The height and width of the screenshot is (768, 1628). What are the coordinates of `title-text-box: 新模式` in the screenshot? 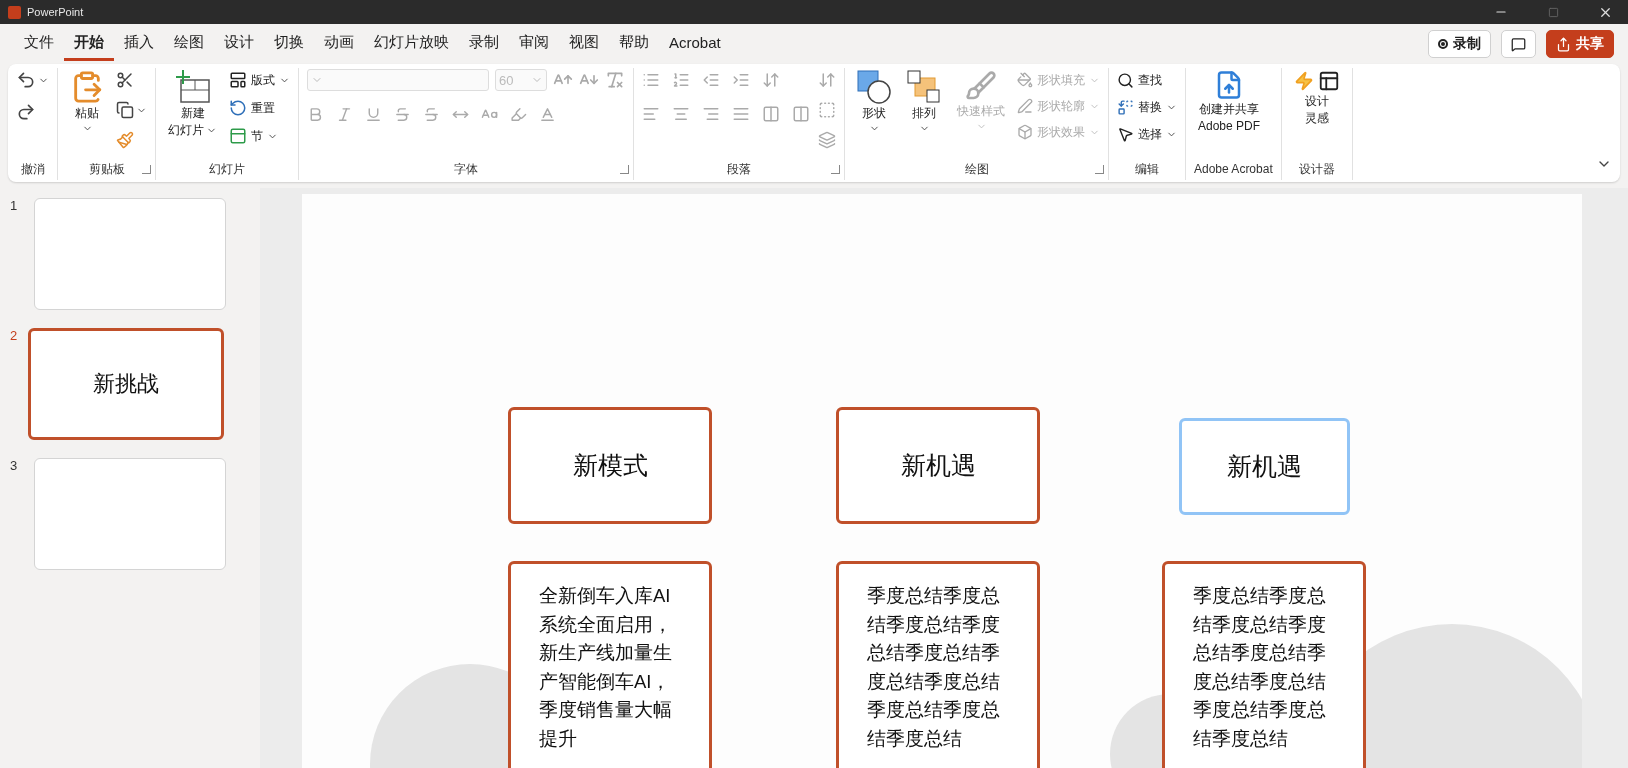 It's located at (610, 465).